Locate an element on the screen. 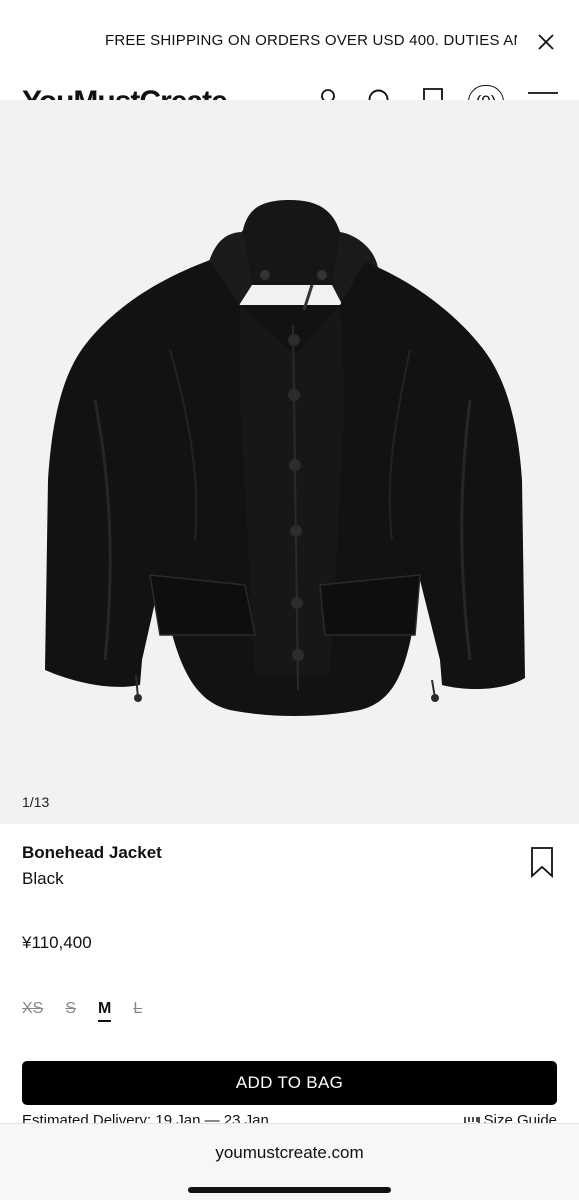 This screenshot has width=579, height=1200. wishlist-bookmark-icon is located at coordinates (542, 862).